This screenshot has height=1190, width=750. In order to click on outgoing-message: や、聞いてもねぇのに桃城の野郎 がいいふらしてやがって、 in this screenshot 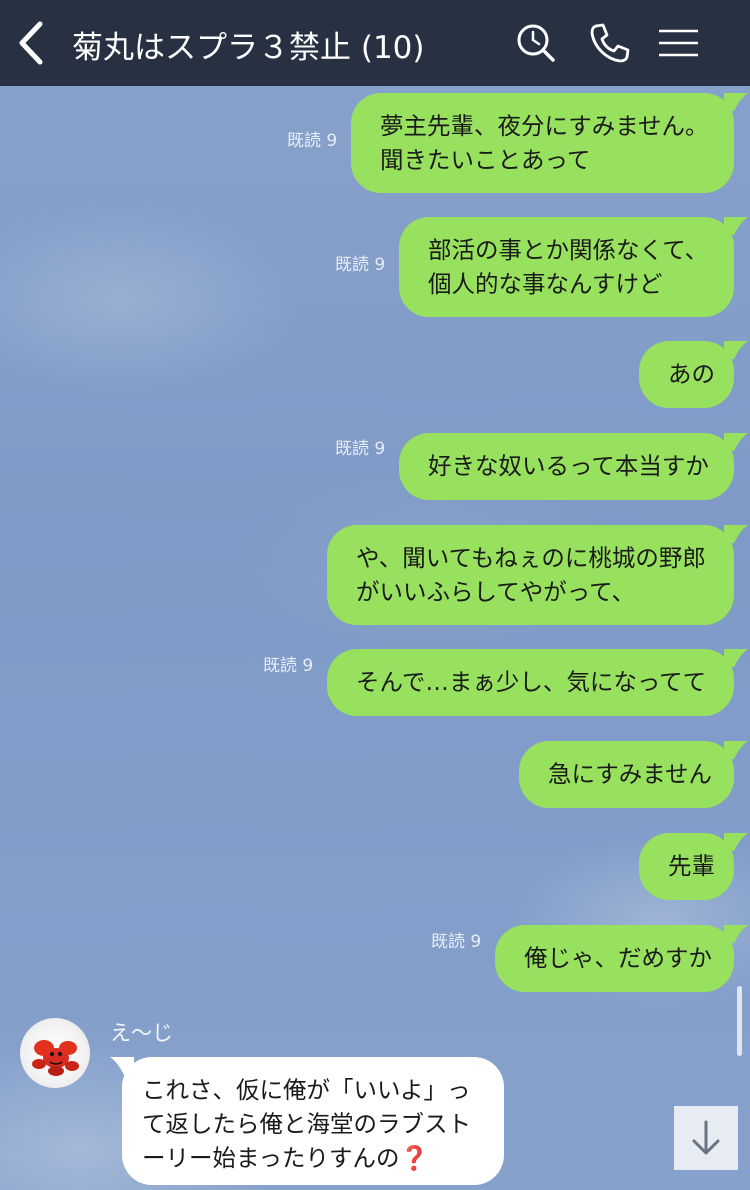, I will do `click(530, 575)`.